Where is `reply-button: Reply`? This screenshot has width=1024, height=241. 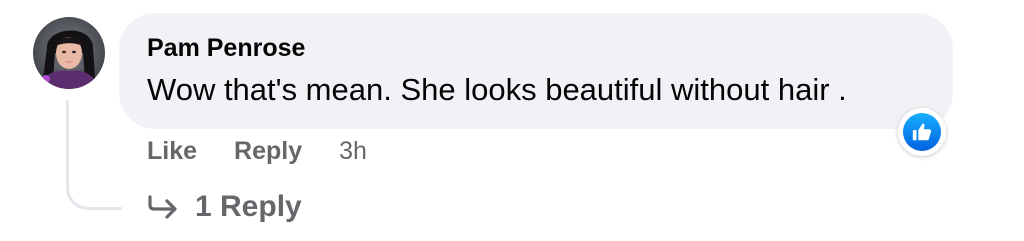
reply-button: Reply is located at coordinates (268, 151).